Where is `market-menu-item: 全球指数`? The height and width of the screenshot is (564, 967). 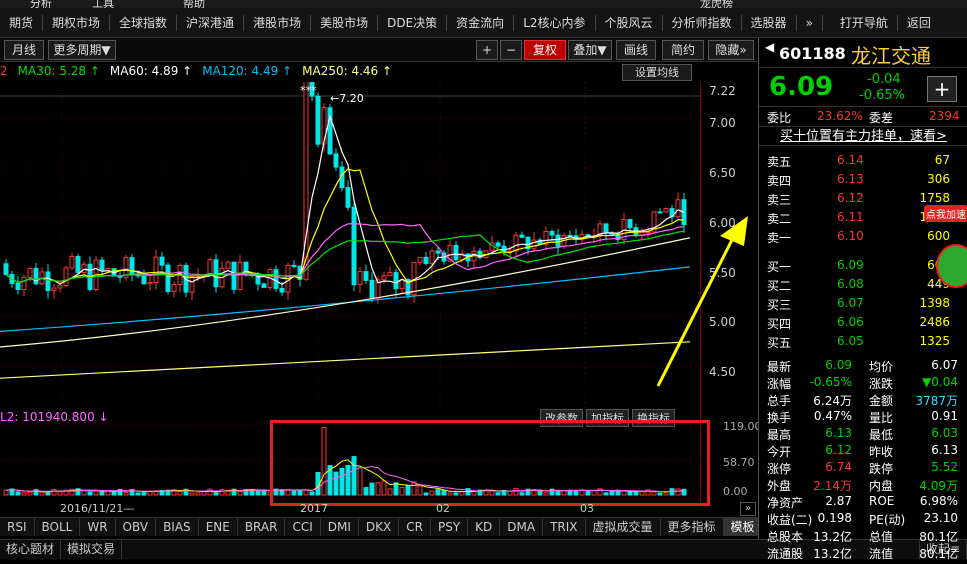 market-menu-item: 全球指数 is located at coordinates (143, 22).